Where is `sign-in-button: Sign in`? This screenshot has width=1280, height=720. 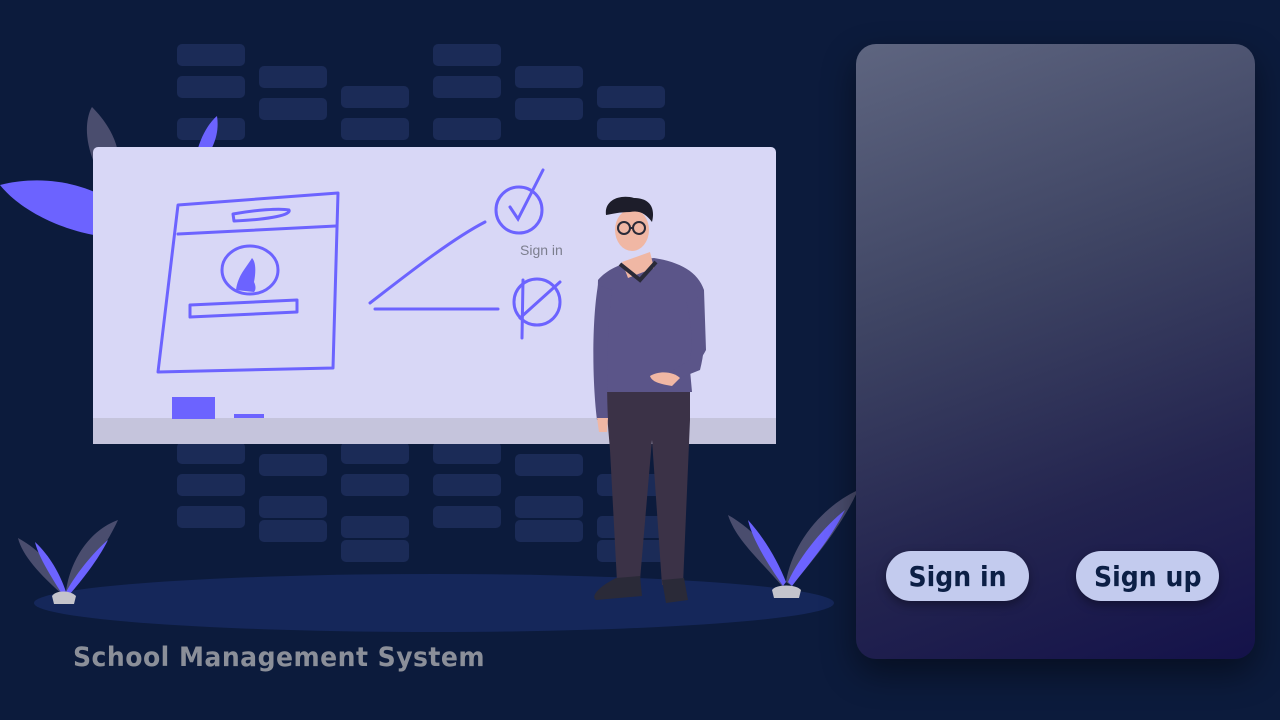 sign-in-button: Sign in is located at coordinates (957, 576).